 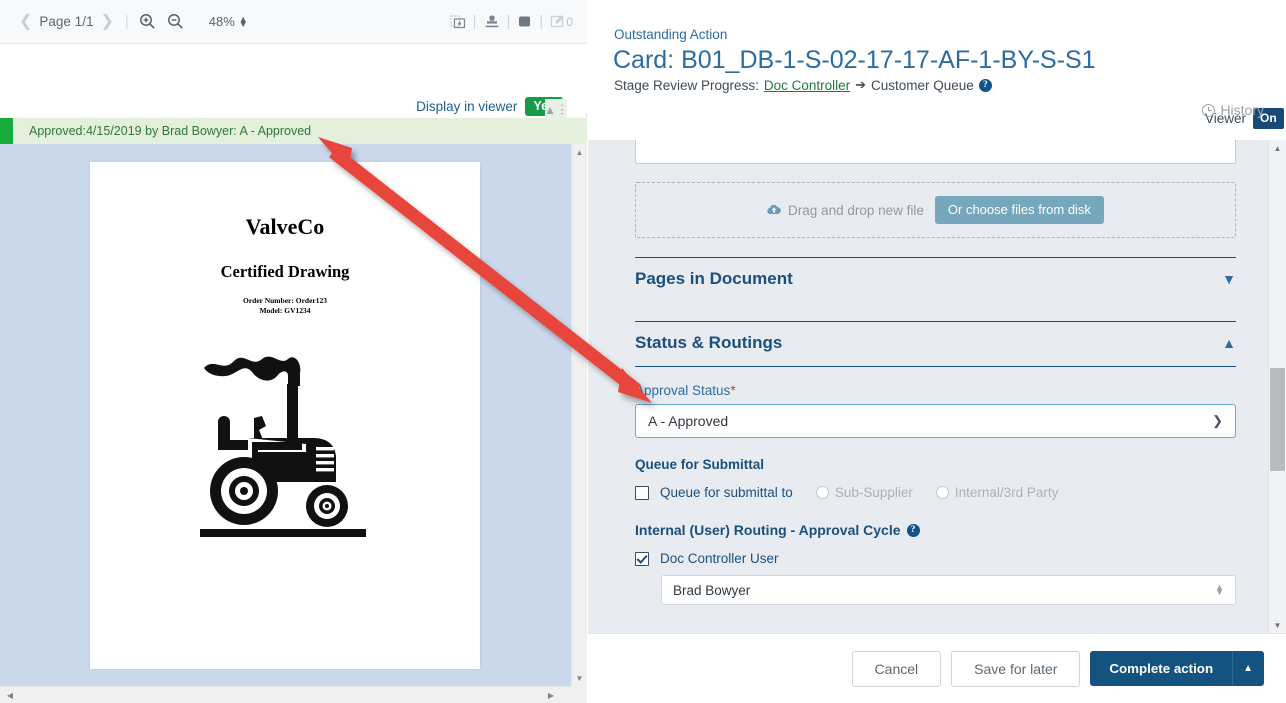 What do you see at coordinates (768, 530) in the screenshot?
I see `internal-routing-heading-text: Internal (User) Routing - Approval Cycle` at bounding box center [768, 530].